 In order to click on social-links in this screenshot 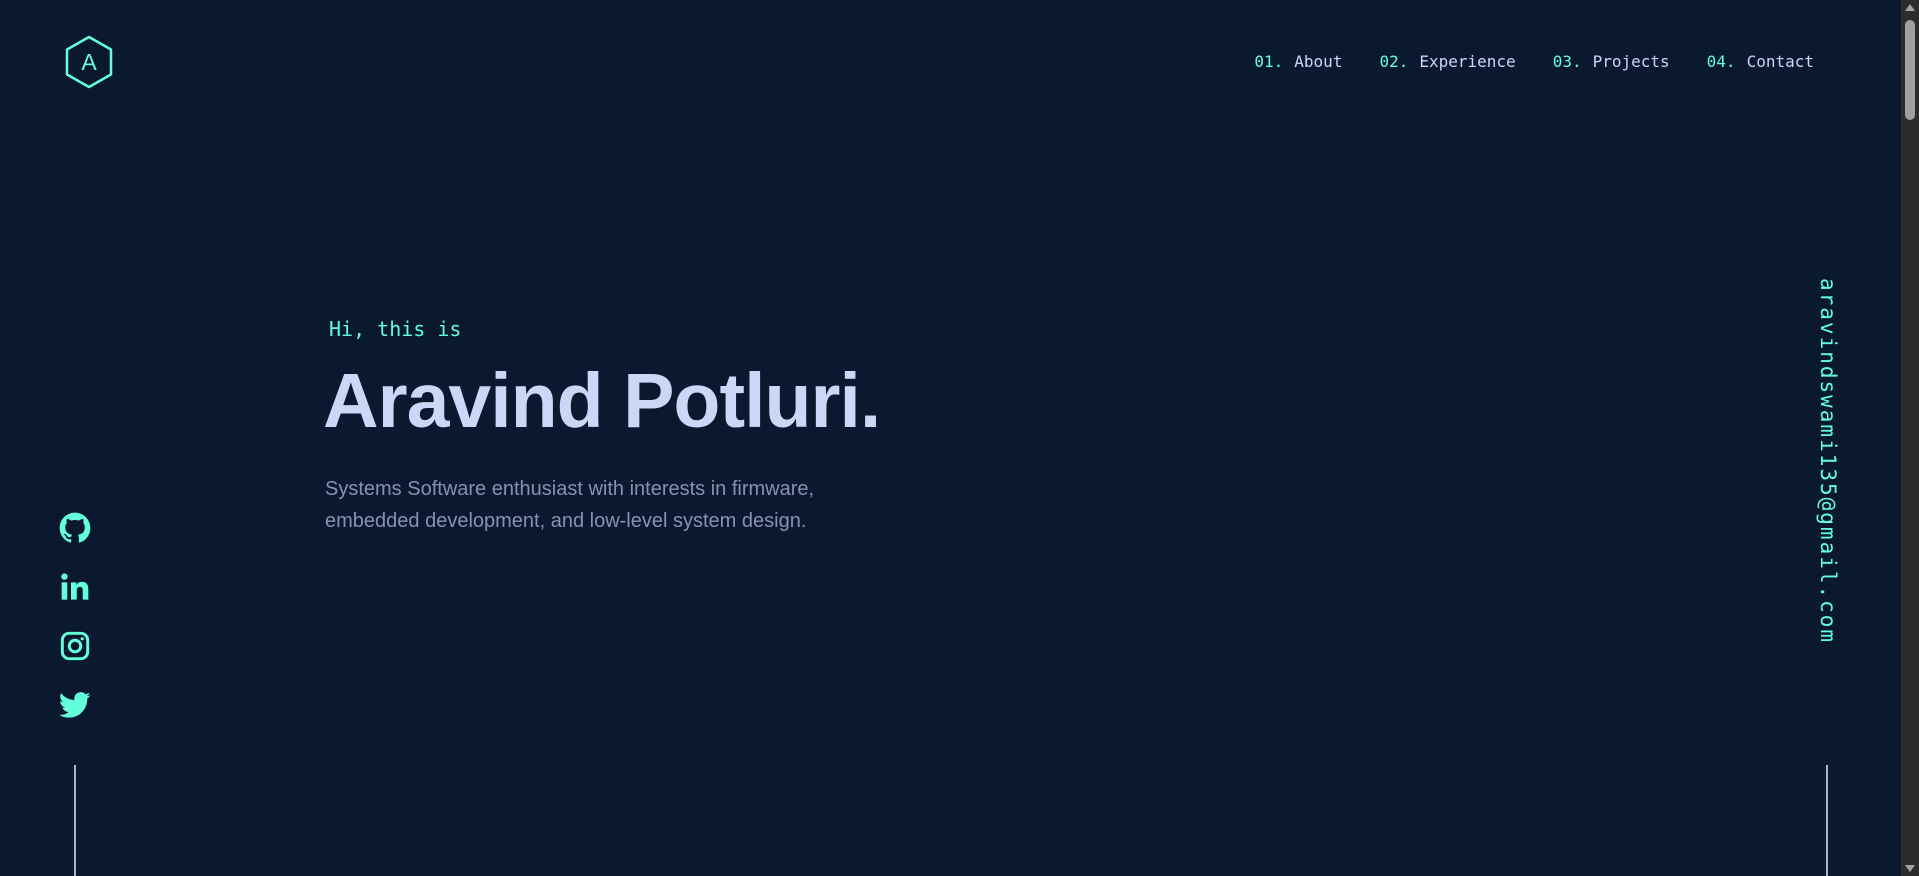, I will do `click(75, 616)`.